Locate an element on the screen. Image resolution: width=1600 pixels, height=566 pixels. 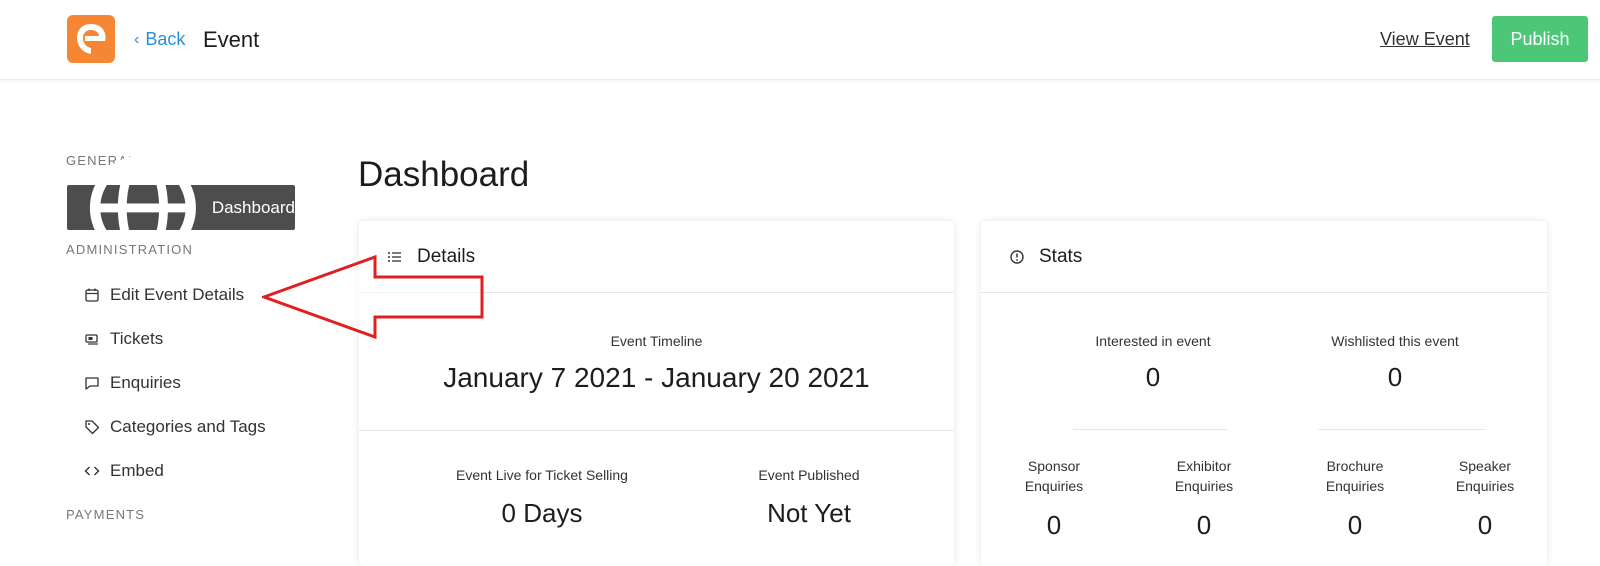
sidebar-item-label: Edit Event Details is located at coordinates (177, 294).